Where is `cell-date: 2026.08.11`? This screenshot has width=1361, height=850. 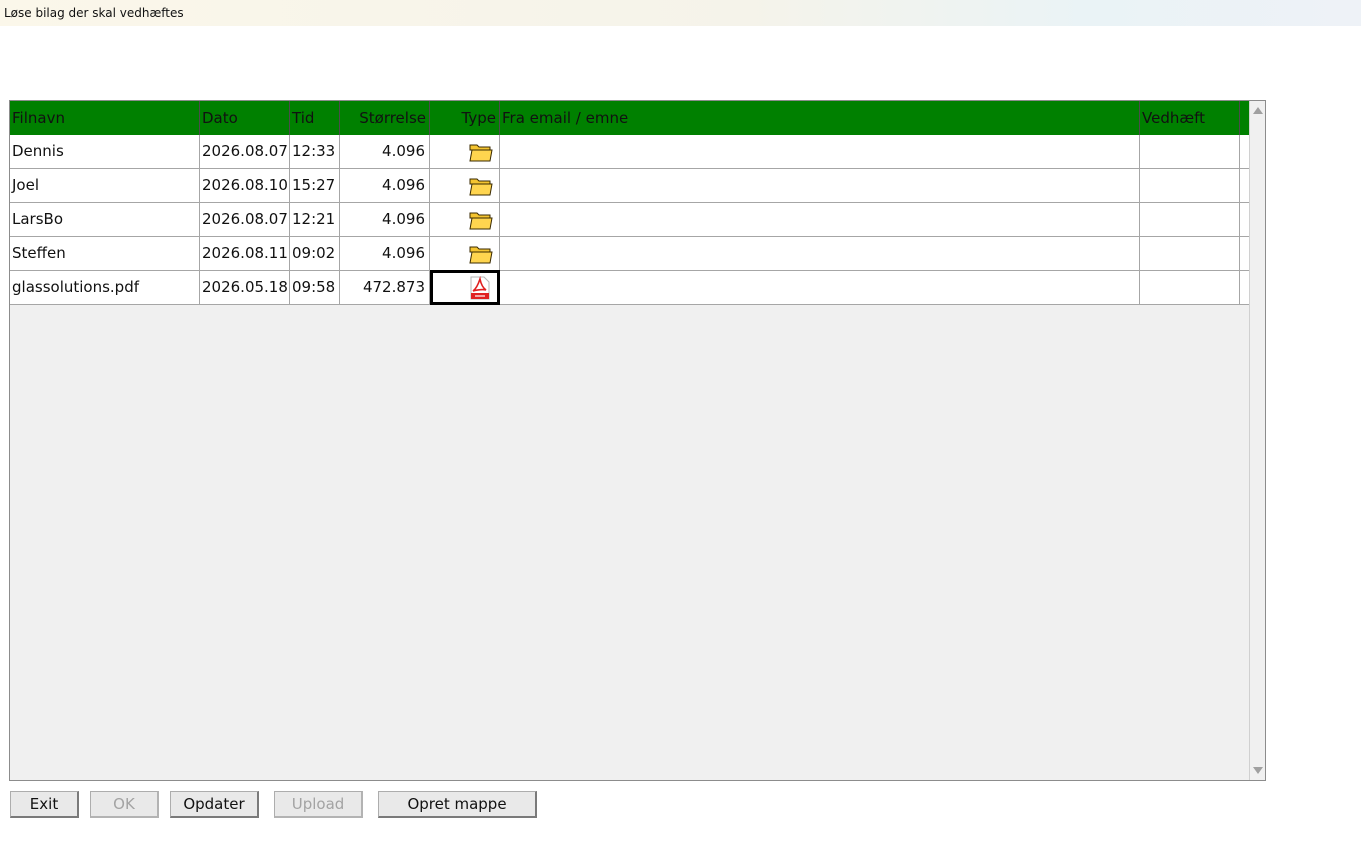 cell-date: 2026.08.11 is located at coordinates (245, 253).